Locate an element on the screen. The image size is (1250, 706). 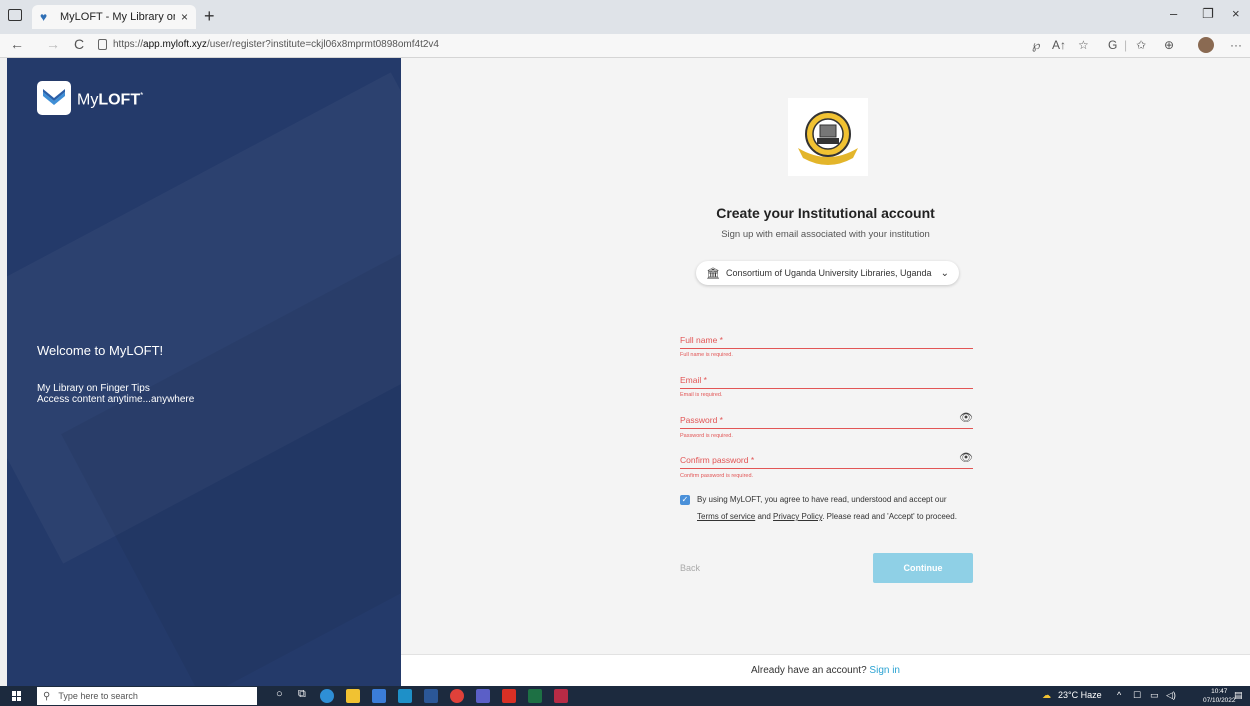
teams-icon is located at coordinates (483, 696).